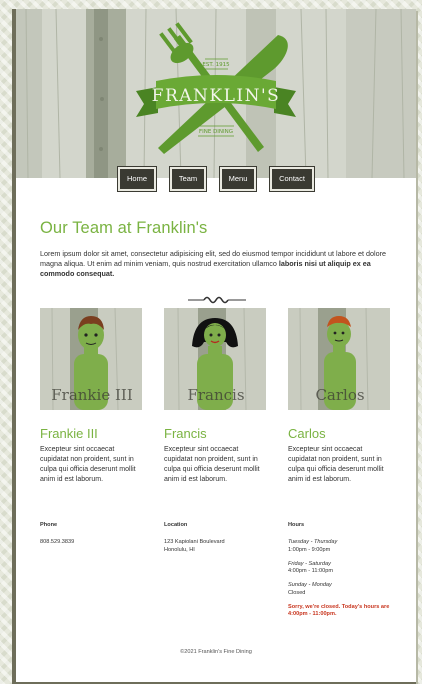 The height and width of the screenshot is (684, 422). I want to click on page-title: Our Team at Franklin's, so click(124, 228).